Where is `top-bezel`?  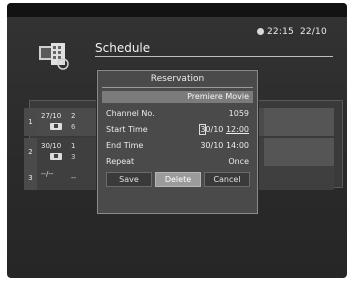
top-bezel is located at coordinates (177, 10).